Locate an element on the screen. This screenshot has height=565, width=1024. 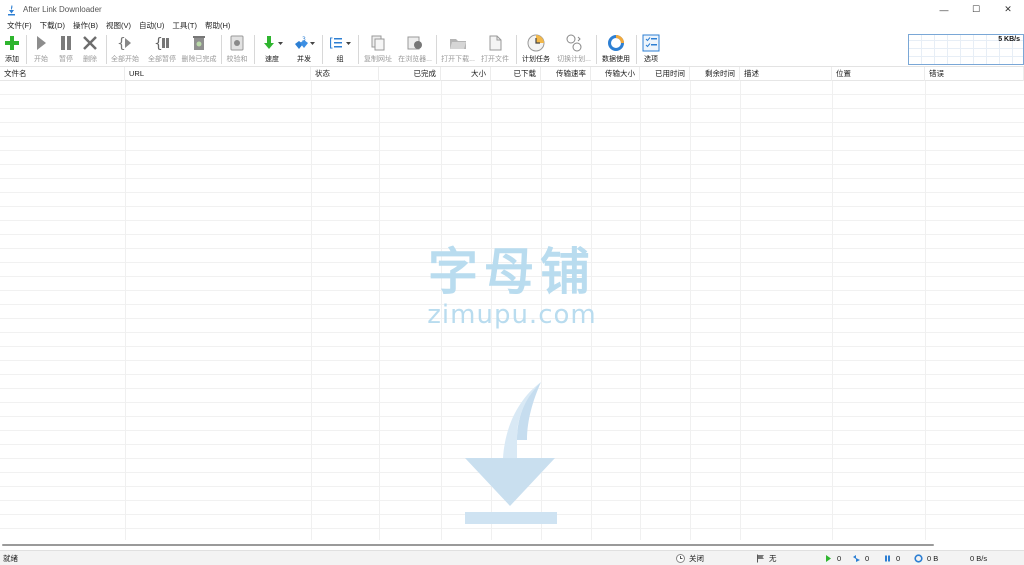
delete-completed-label: 删除已完成 is located at coordinates (199, 59).